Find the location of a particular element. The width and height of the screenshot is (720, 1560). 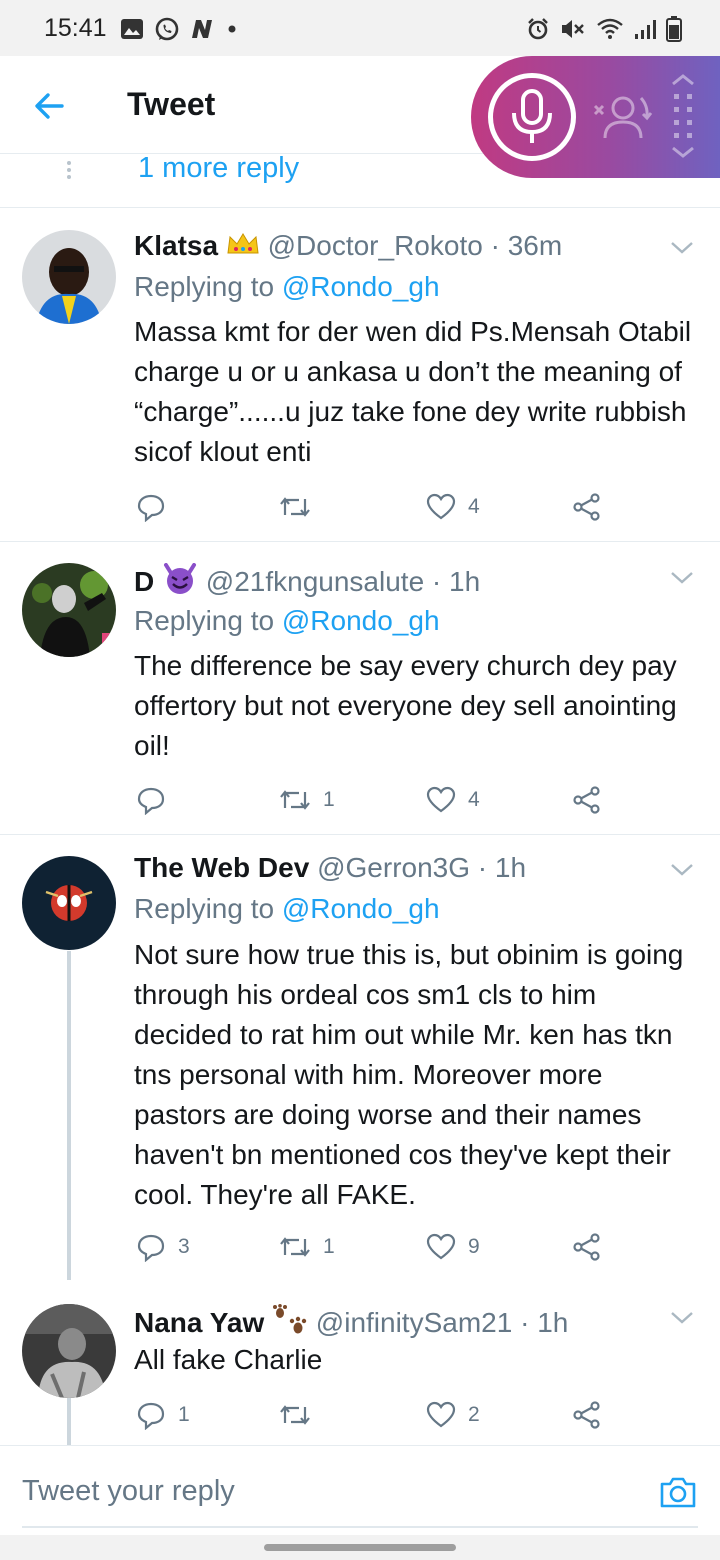

like-button: 2 is located at coordinates (453, 1415).